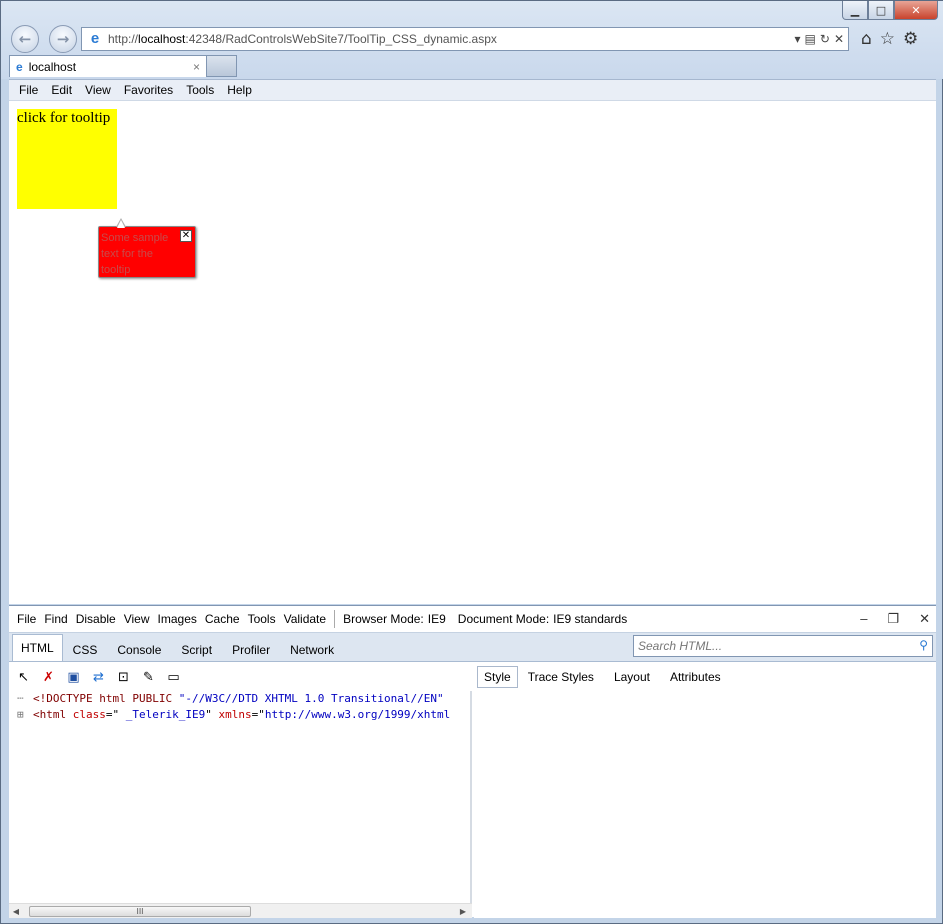 The height and width of the screenshot is (924, 943). What do you see at coordinates (258, 714) in the screenshot?
I see `code-token: ="` at bounding box center [258, 714].